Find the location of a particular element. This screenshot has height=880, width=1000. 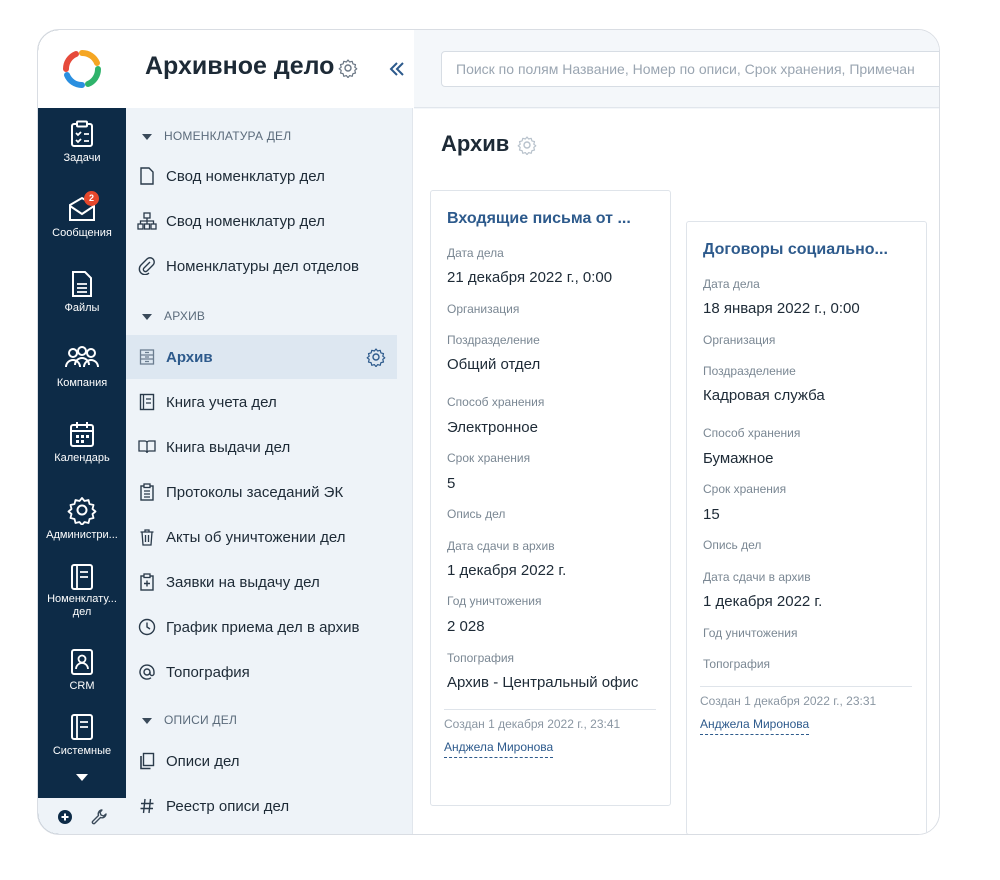

clock-icon is located at coordinates (147, 627).